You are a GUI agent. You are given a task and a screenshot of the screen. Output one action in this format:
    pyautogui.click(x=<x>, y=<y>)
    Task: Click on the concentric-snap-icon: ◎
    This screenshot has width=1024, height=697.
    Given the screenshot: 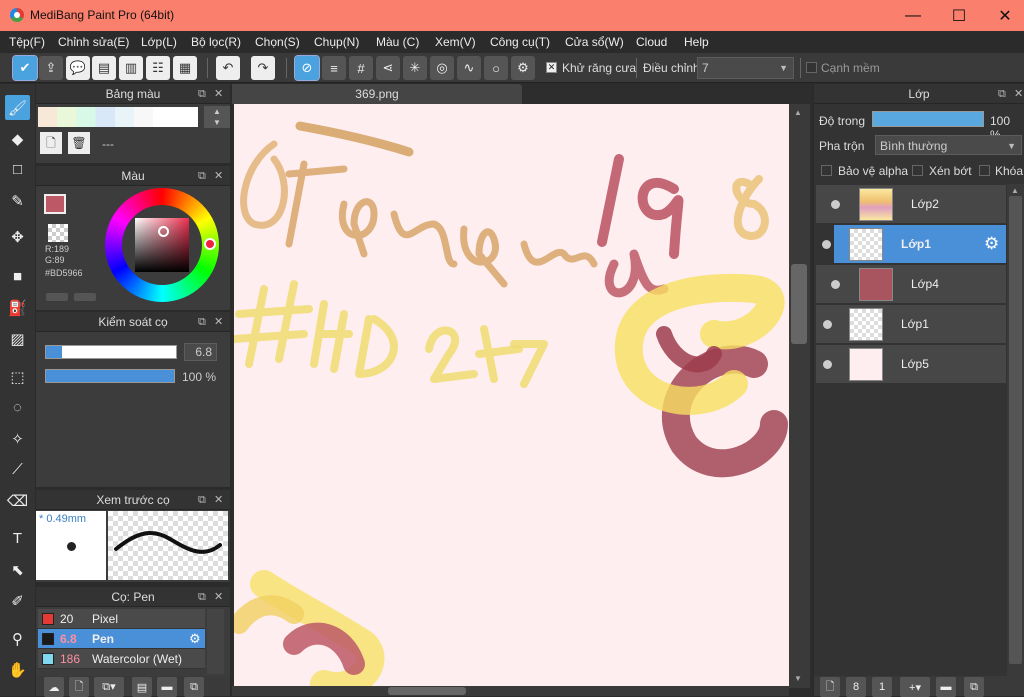 What is the action you would take?
    pyautogui.click(x=442, y=68)
    